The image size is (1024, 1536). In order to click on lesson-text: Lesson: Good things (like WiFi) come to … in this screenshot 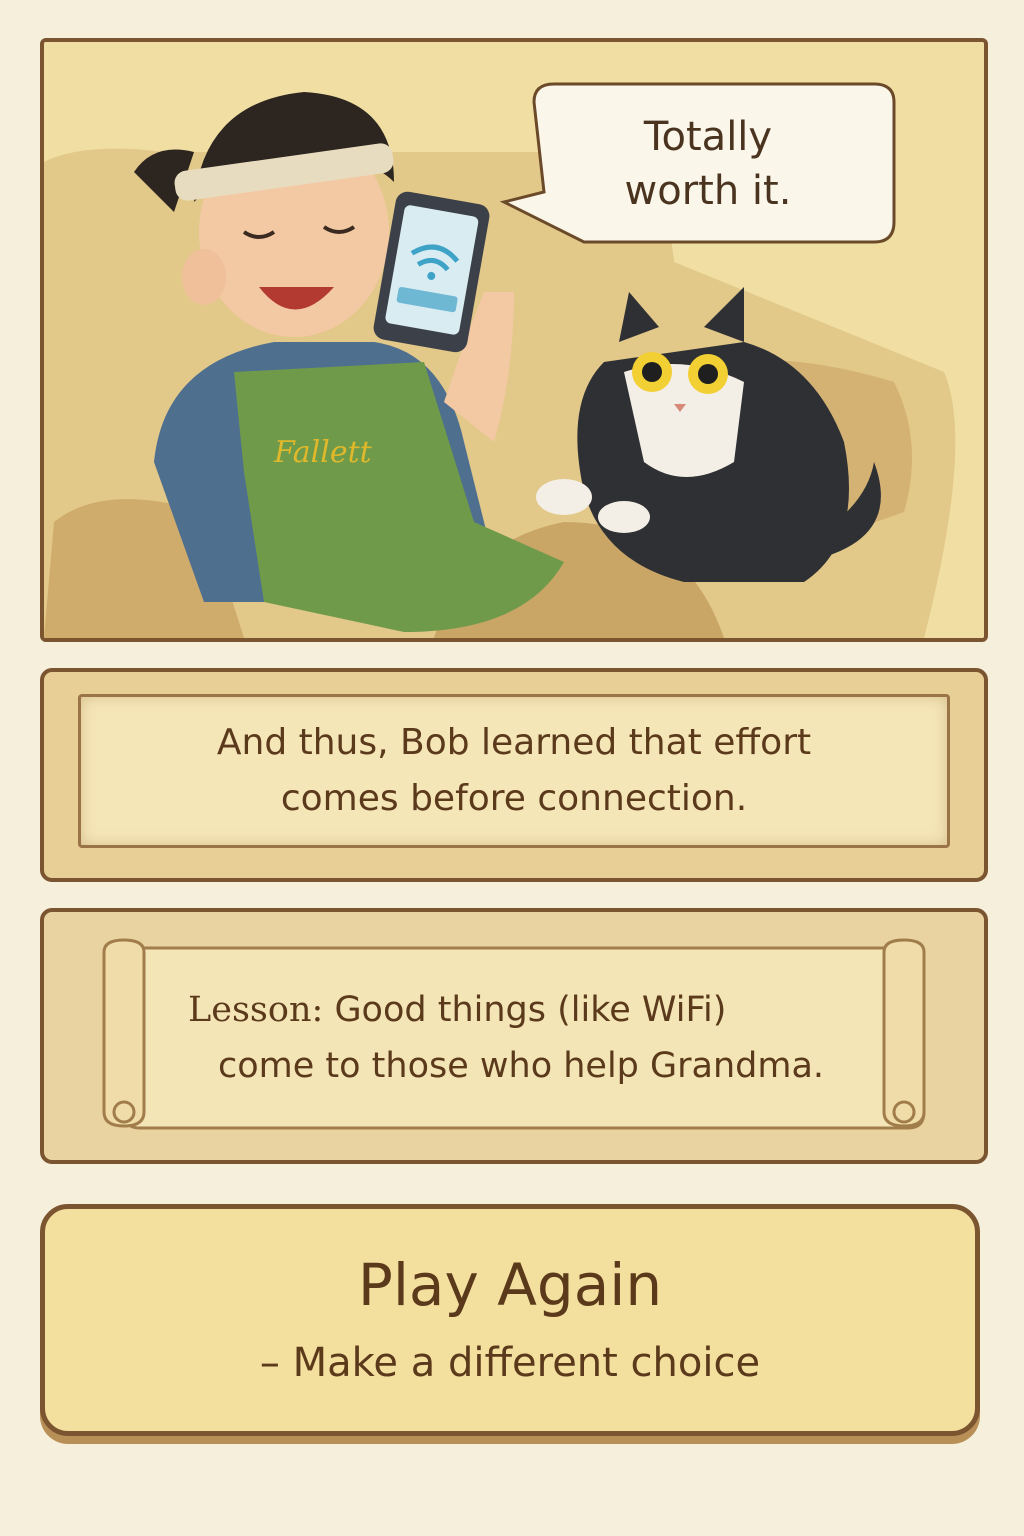, I will do `click(524, 1038)`.